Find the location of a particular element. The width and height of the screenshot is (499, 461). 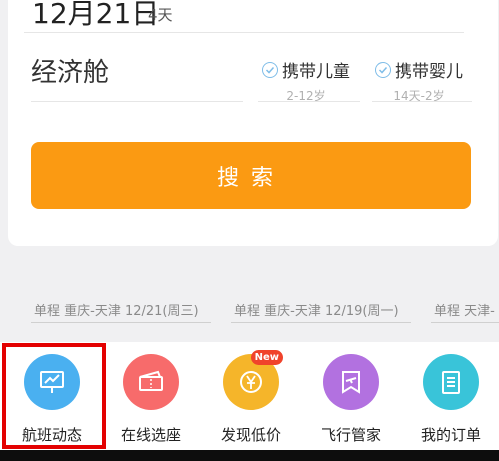

clipboard-icon is located at coordinates (451, 382).